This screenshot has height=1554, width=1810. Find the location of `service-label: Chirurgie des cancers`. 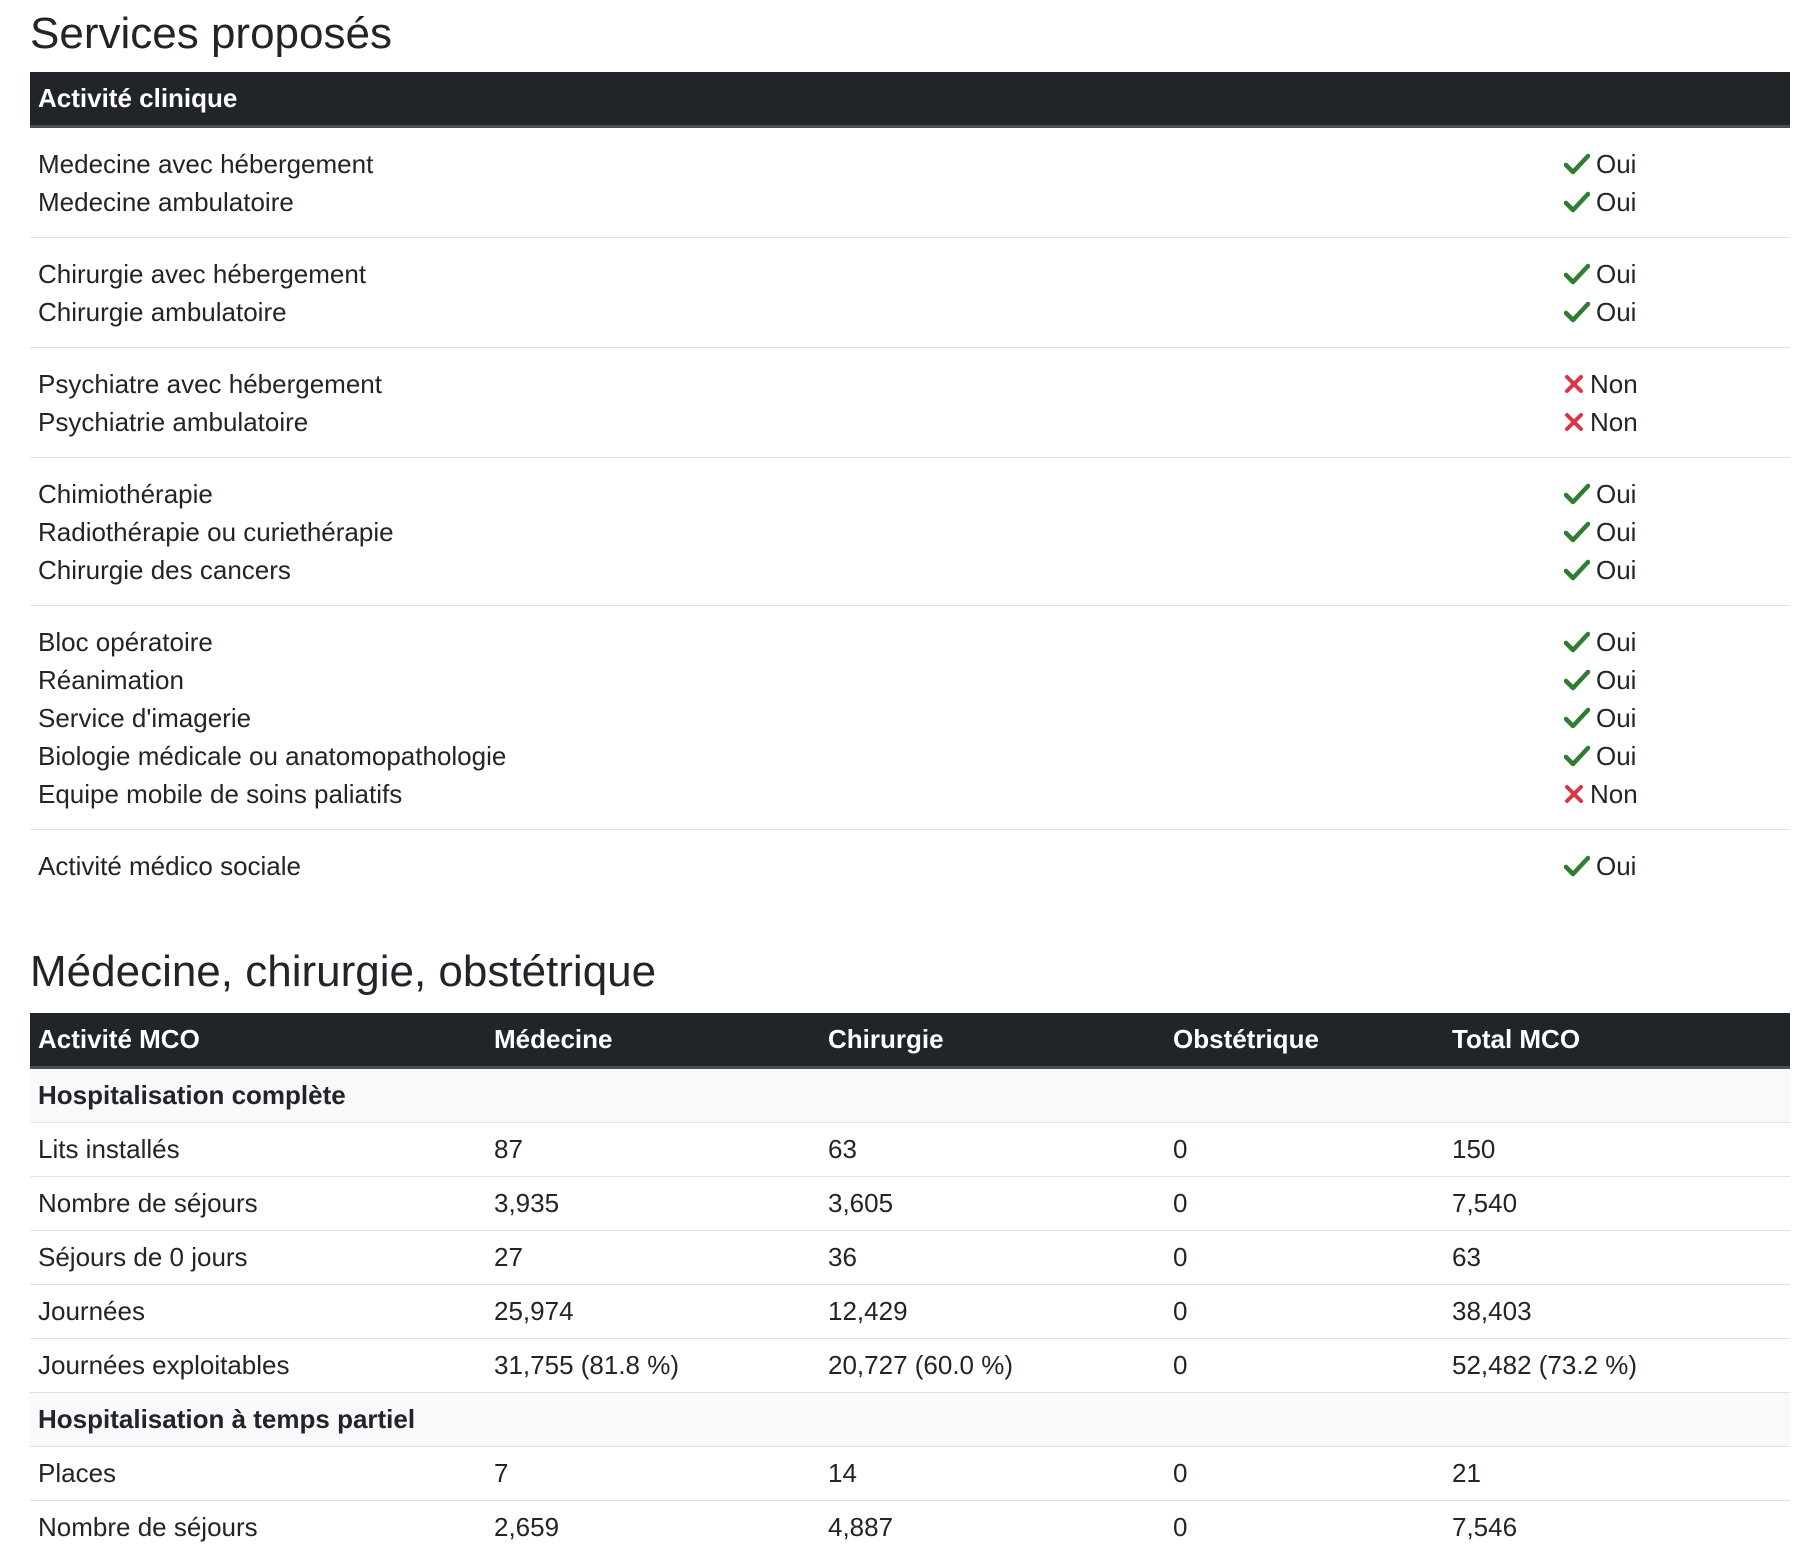

service-label: Chirurgie des cancers is located at coordinates (793, 570).